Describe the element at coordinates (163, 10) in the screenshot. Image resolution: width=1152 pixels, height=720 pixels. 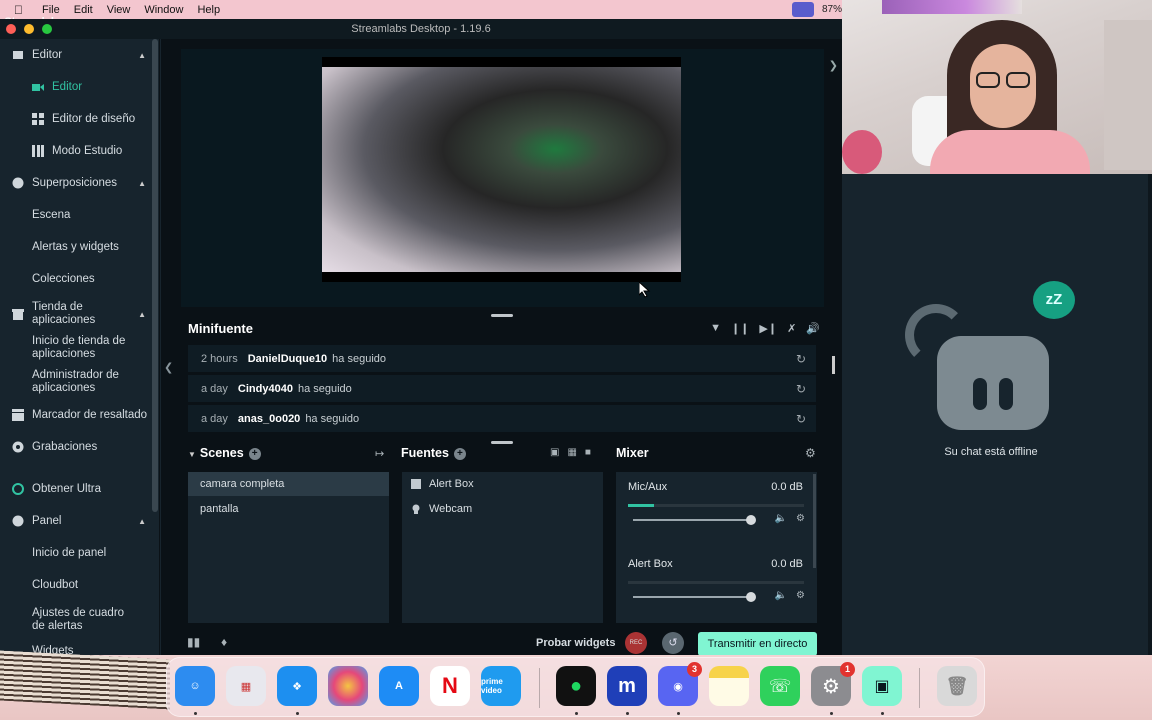
I see `menu-window: Window` at that location.